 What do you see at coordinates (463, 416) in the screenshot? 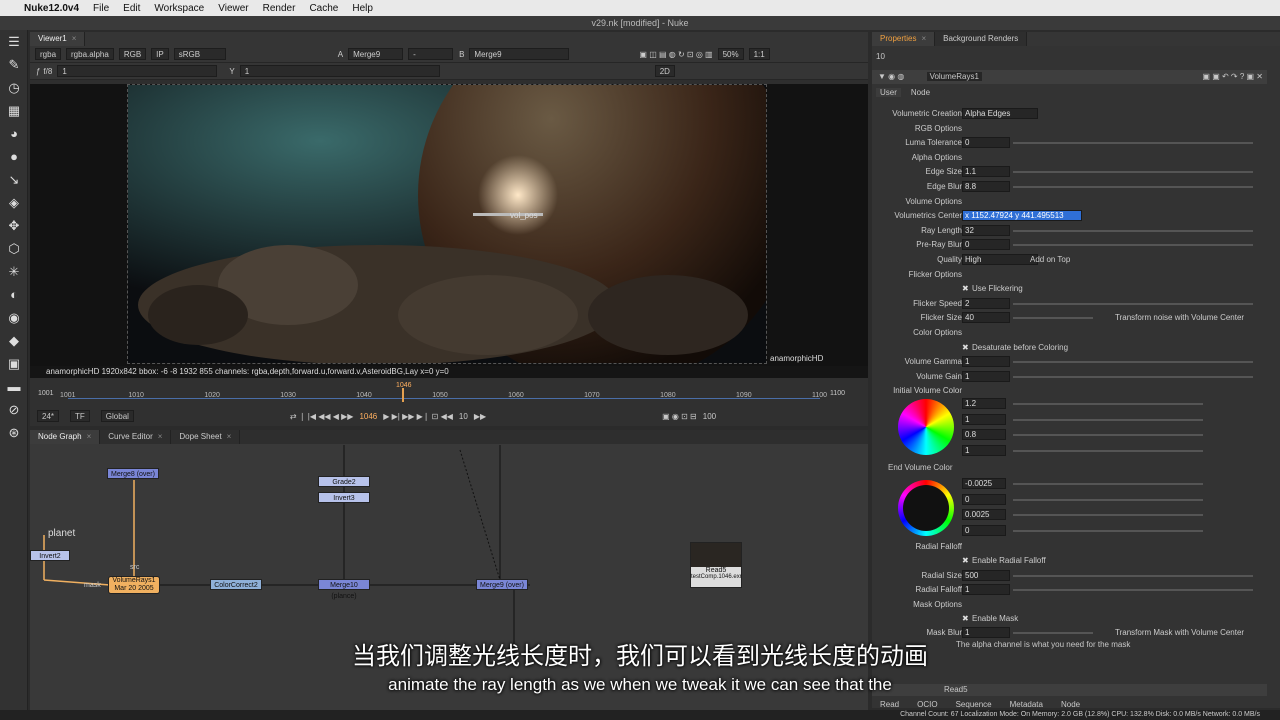
I see `step-field: 10` at bounding box center [463, 416].